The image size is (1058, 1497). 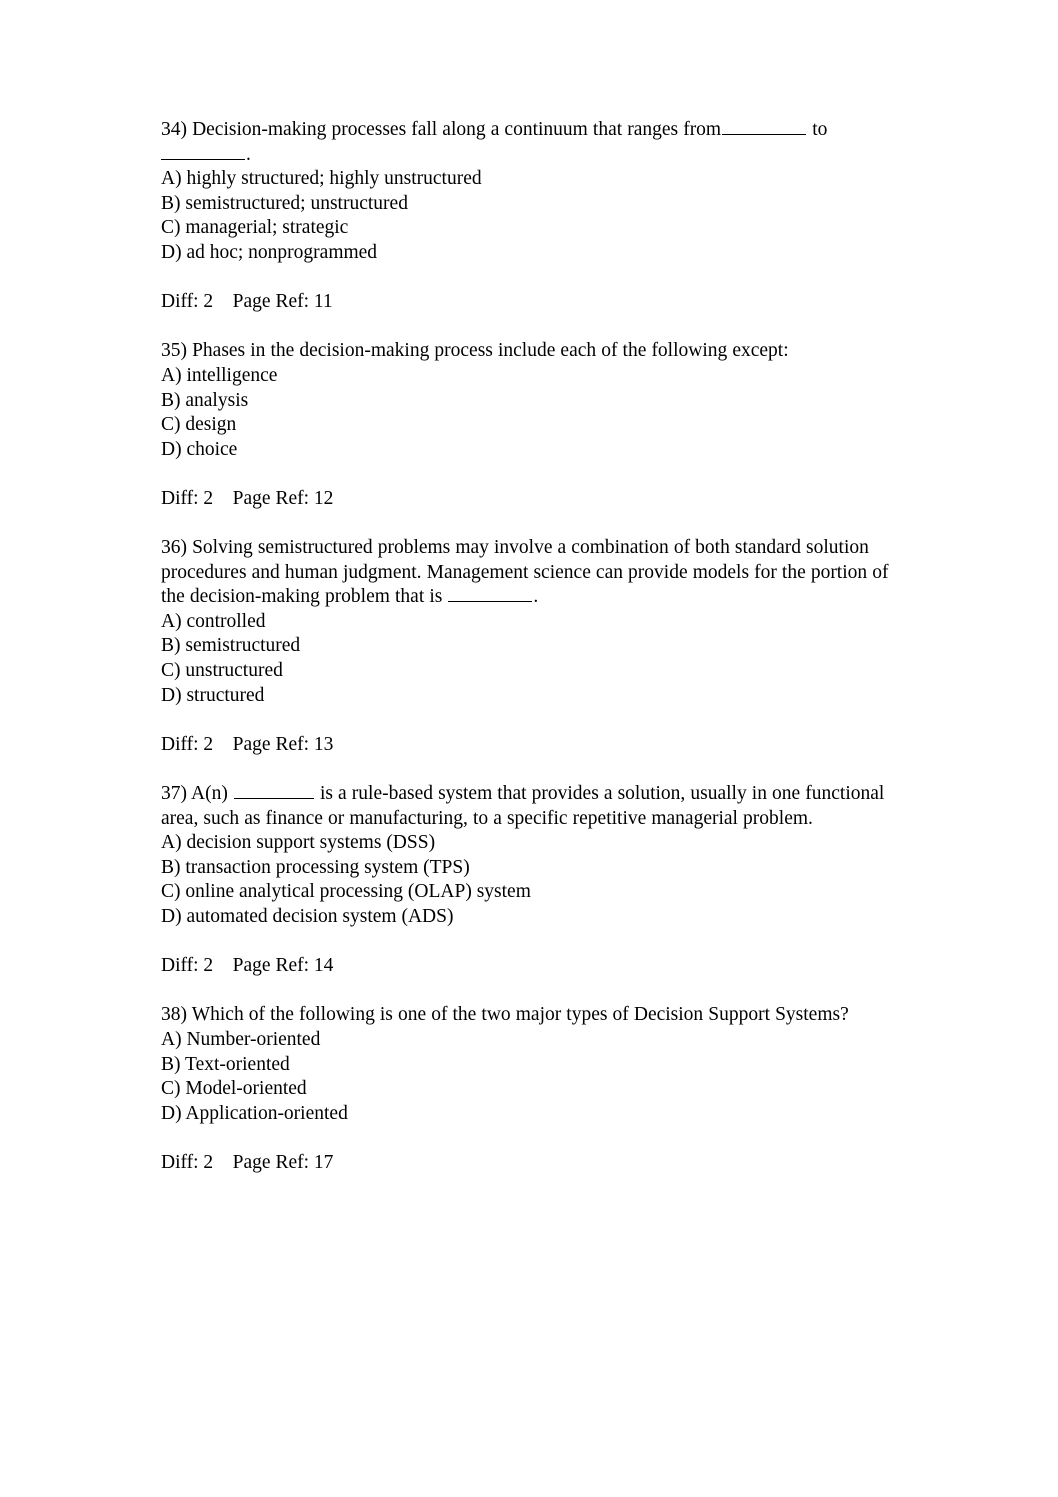 I want to click on question-37-stem-text-1: 37) A(n), so click(x=194, y=794).